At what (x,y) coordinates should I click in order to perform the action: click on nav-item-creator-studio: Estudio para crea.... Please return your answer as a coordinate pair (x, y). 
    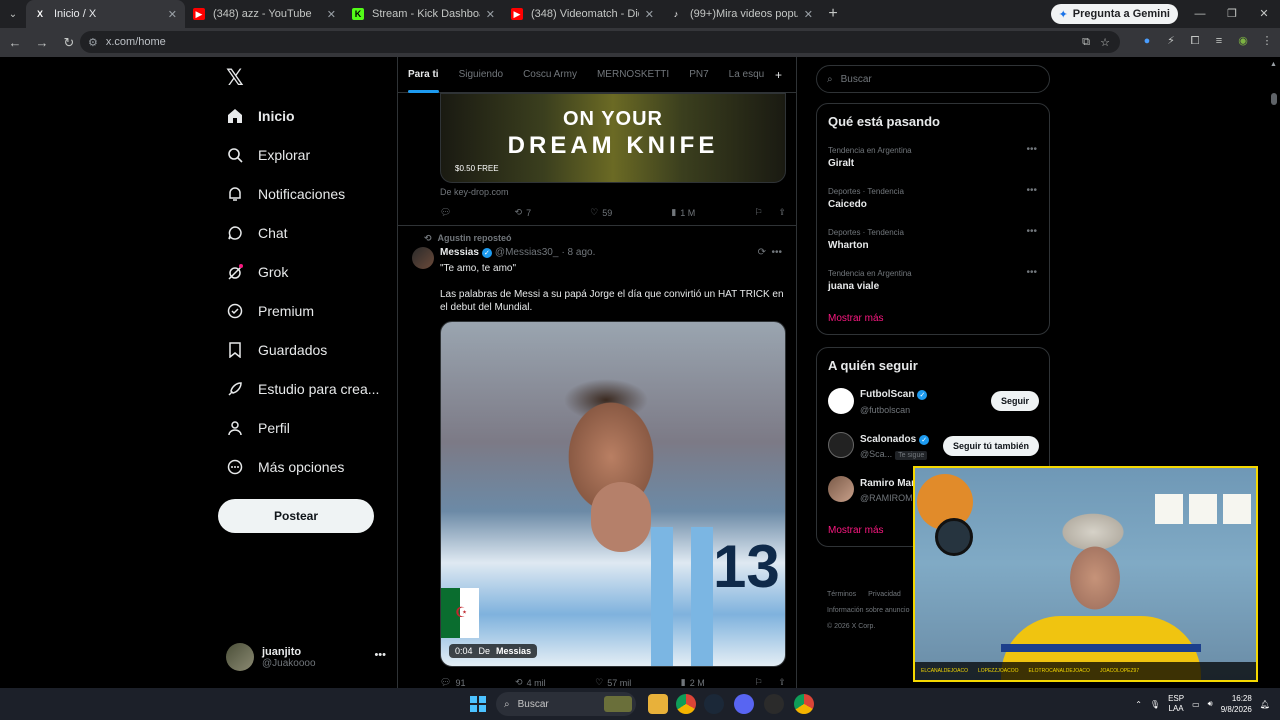
    Looking at the image, I should click on (302, 389).